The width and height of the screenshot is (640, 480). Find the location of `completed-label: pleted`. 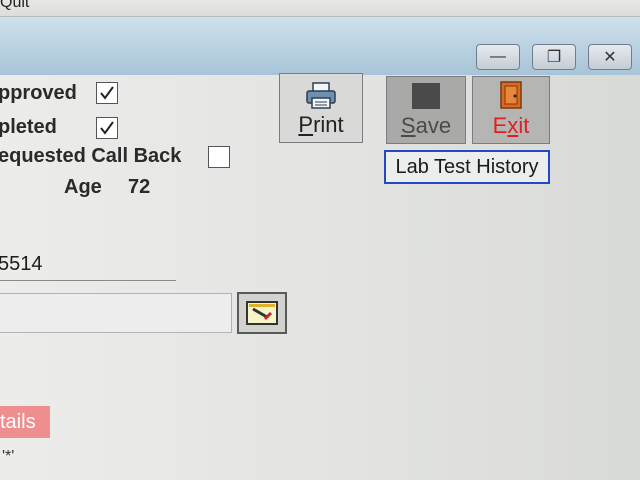

completed-label: pleted is located at coordinates (28, 127).